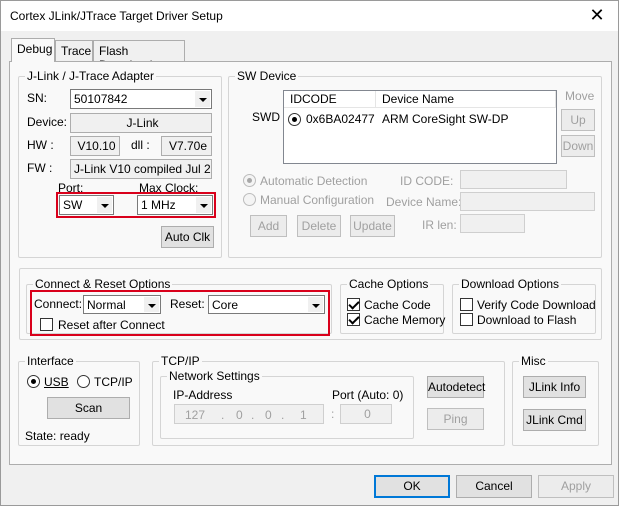  Describe the element at coordinates (33, 381) in the screenshot. I see `usb-radio` at that location.